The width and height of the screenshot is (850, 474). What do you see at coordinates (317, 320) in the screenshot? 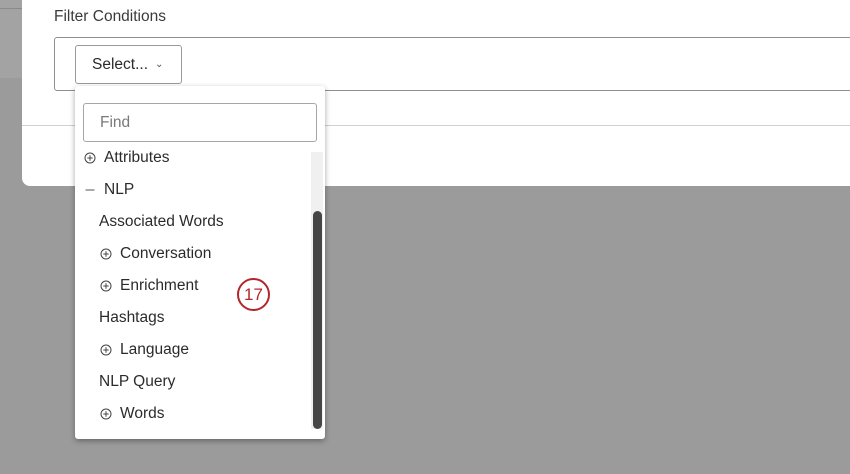
I see `scrollbar-thumb` at bounding box center [317, 320].